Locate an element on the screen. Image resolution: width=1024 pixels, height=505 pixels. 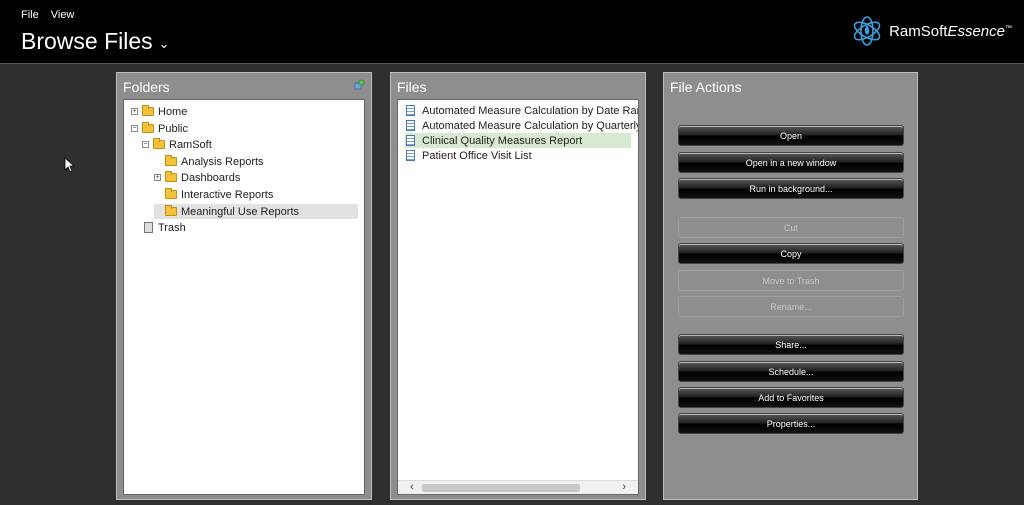
tree-node-label: Interactive Reports is located at coordinates (227, 194).